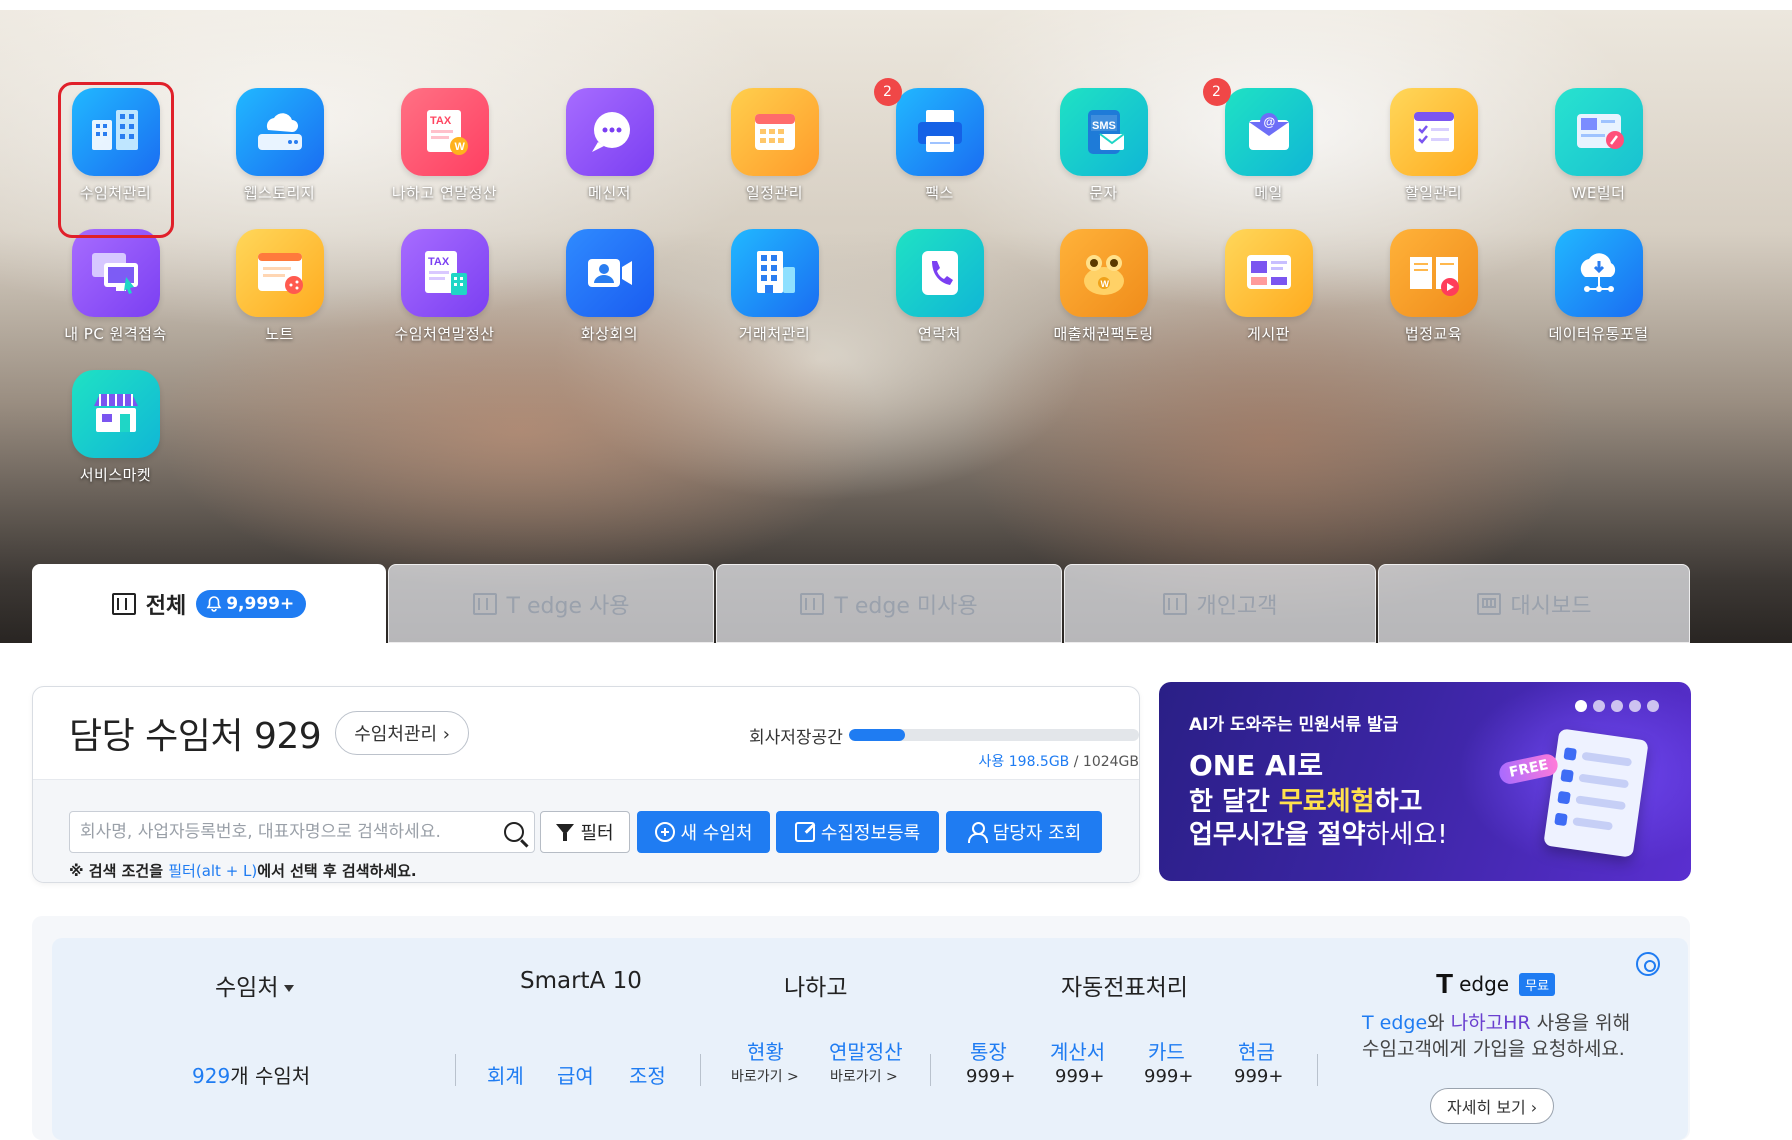  What do you see at coordinates (568, 606) in the screenshot?
I see `tab-label: T edge 사용` at bounding box center [568, 606].